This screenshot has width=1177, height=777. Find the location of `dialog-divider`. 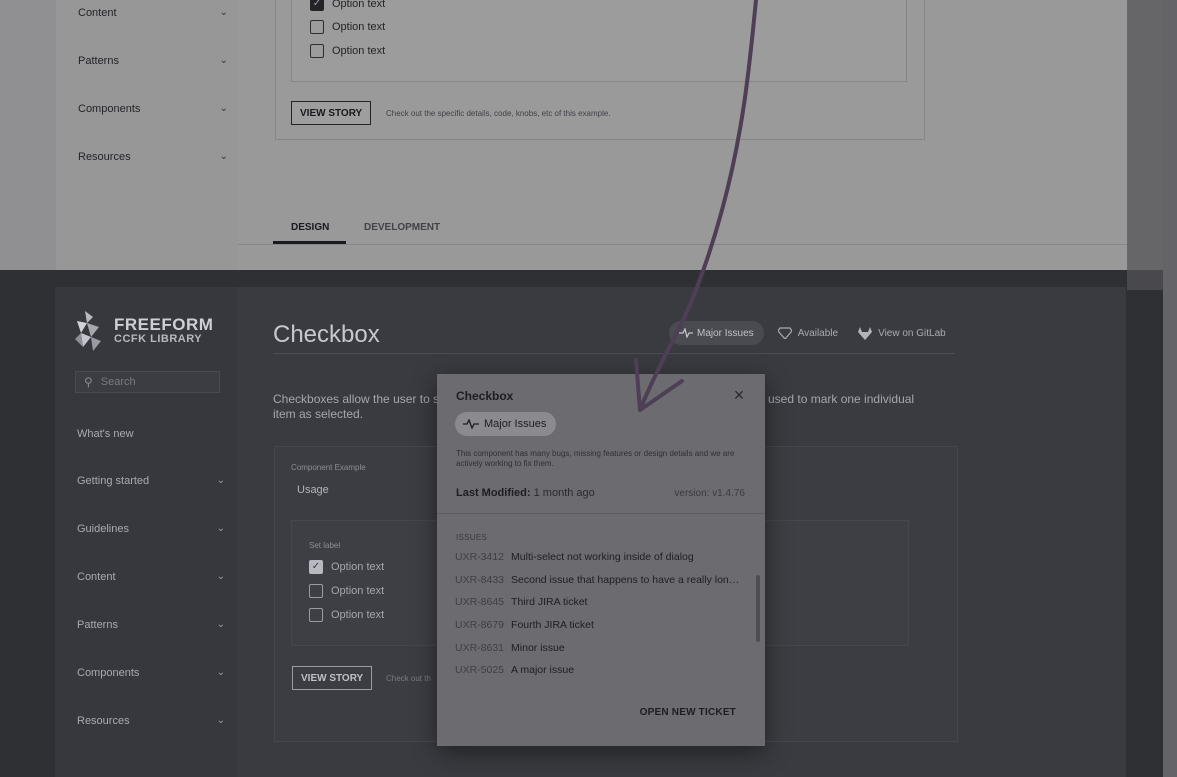

dialog-divider is located at coordinates (601, 513).